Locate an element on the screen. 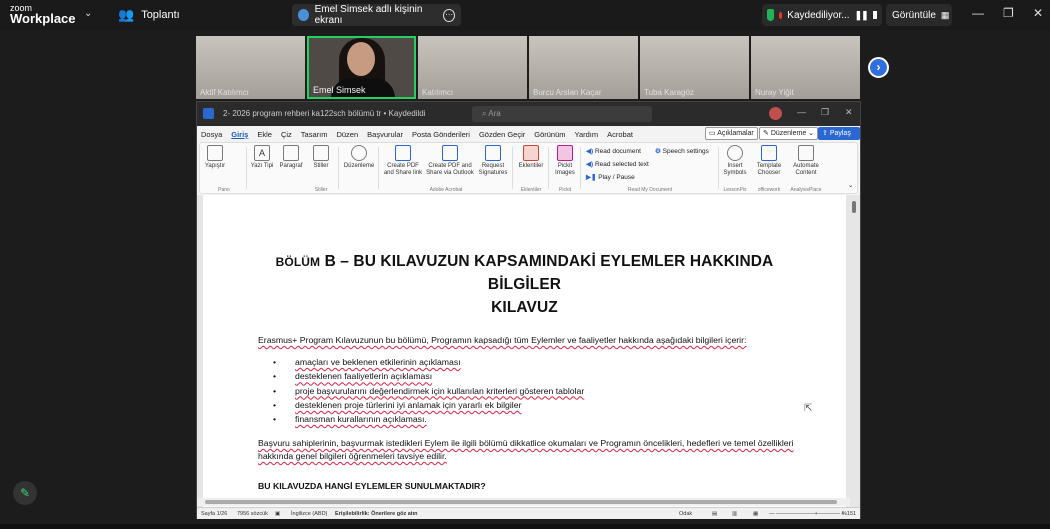  tab-acrobat: Acrobat is located at coordinates (620, 134).